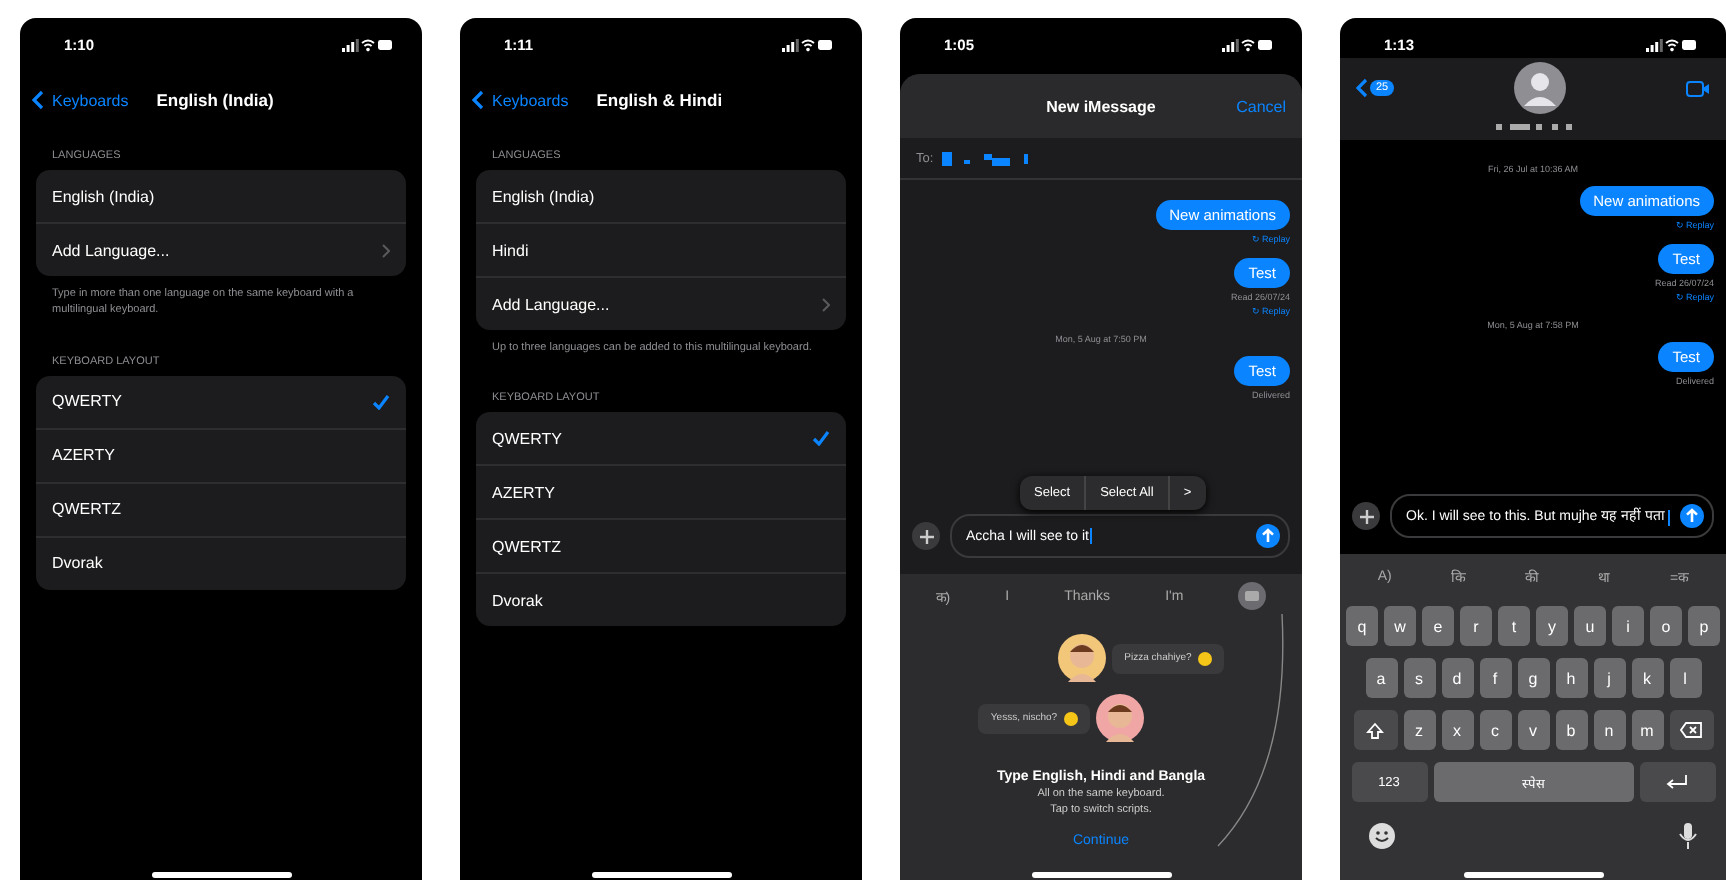 This screenshot has height=880, width=1726. I want to click on keyboard-key: g, so click(1533, 678).